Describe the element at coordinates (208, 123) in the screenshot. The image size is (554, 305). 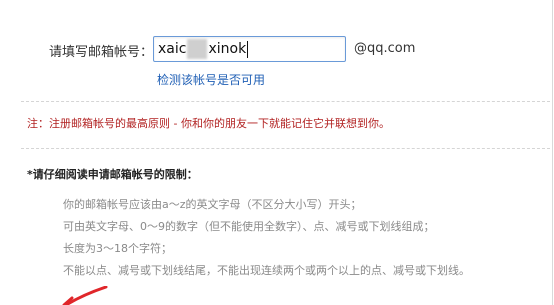
I see `registration-note: 注：注册邮箱帐号的最高原则 - 你和你的朋友一下就能记住它并联想到你。` at that location.